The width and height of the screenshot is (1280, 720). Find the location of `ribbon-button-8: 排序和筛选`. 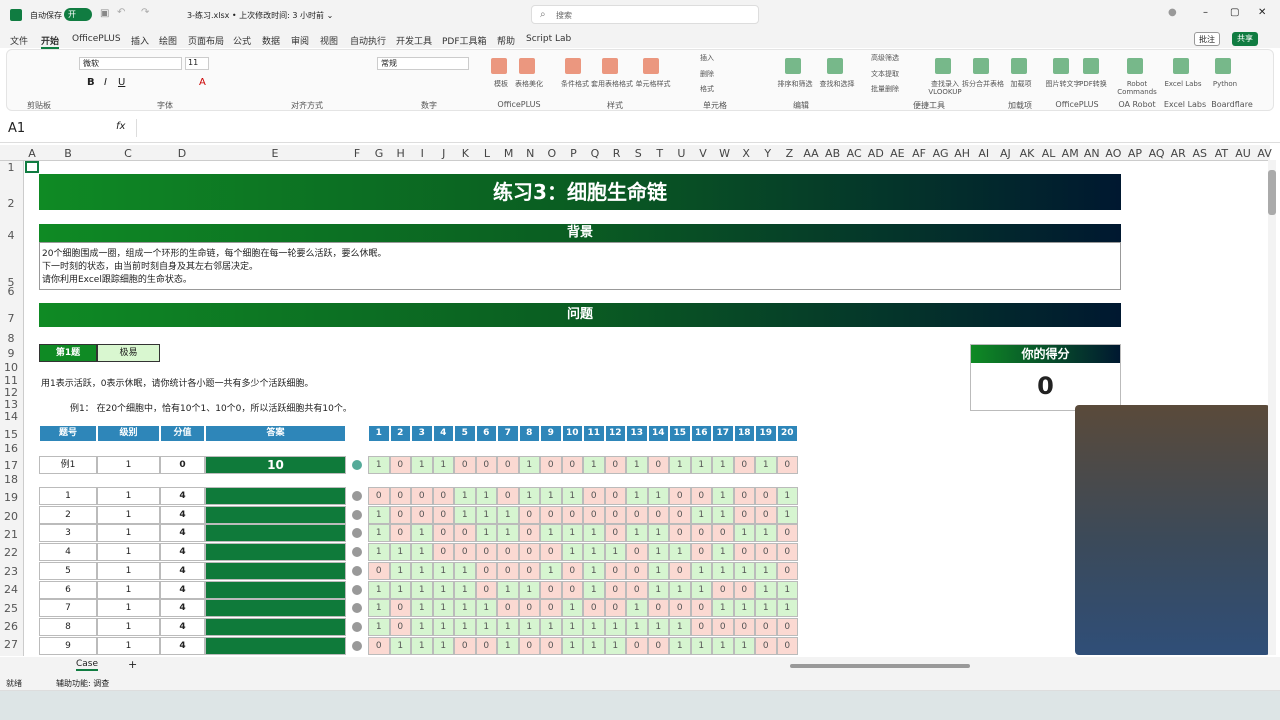

ribbon-button-8: 排序和筛选 is located at coordinates (795, 84).